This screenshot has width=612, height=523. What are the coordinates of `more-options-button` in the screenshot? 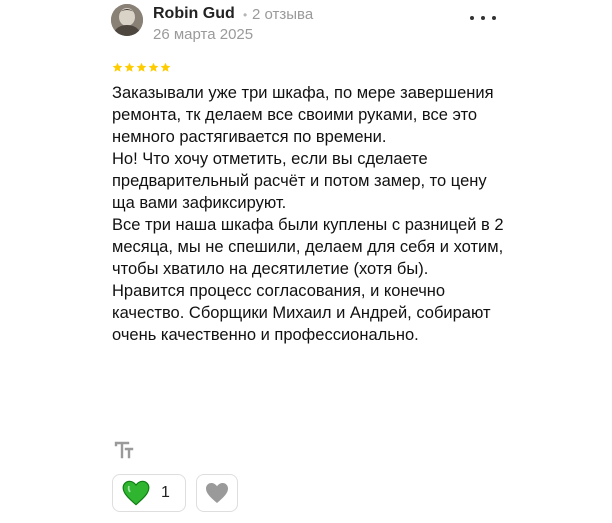 It's located at (483, 18).